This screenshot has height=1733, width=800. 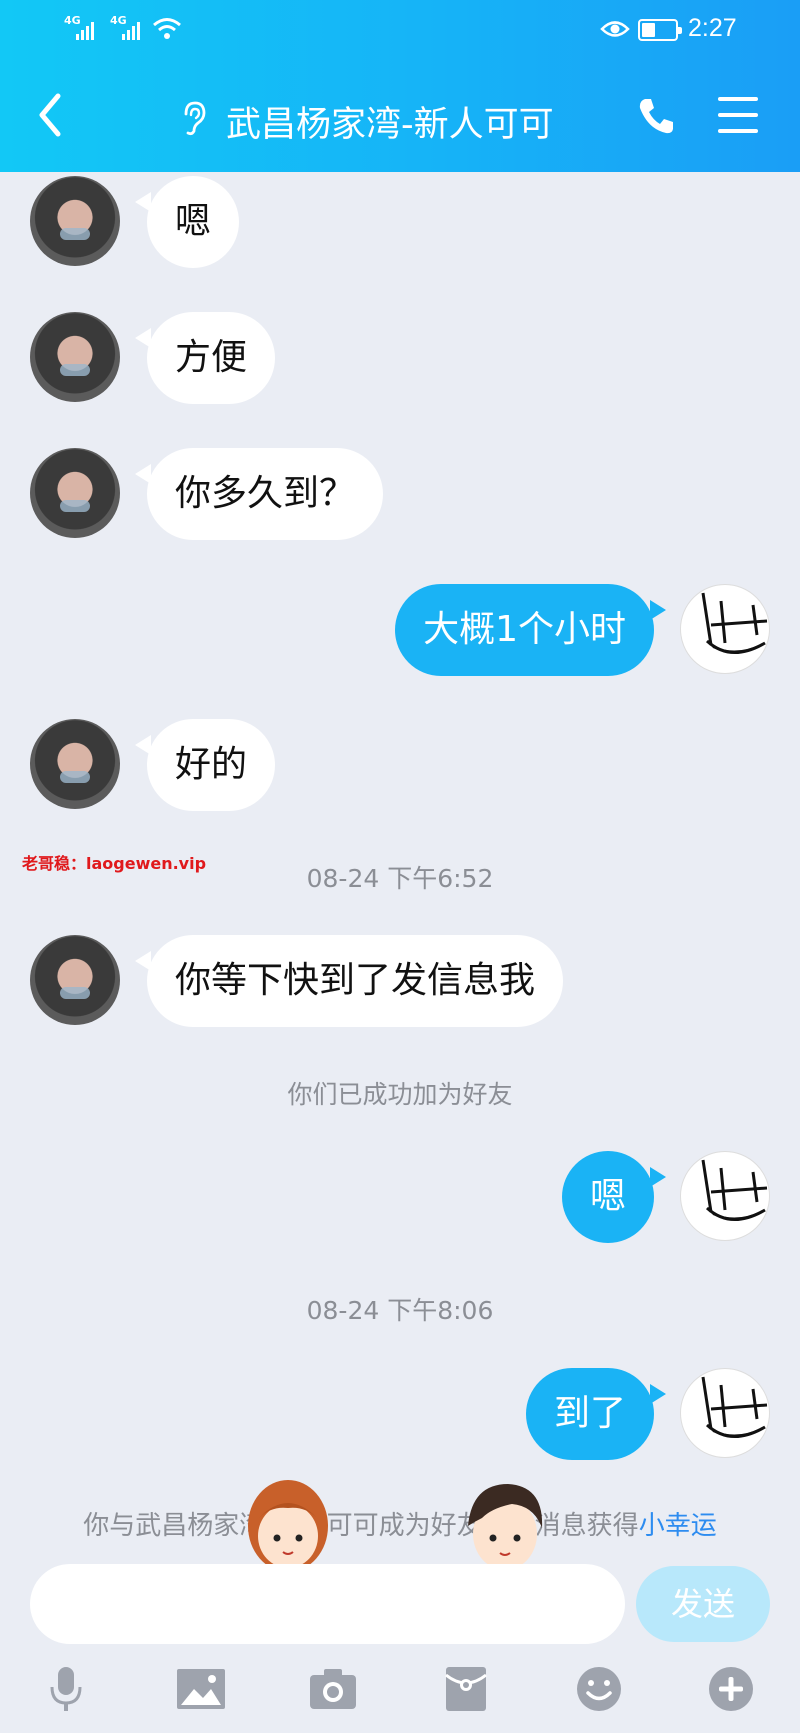 I want to click on battery-level, so click(x=648, y=30).